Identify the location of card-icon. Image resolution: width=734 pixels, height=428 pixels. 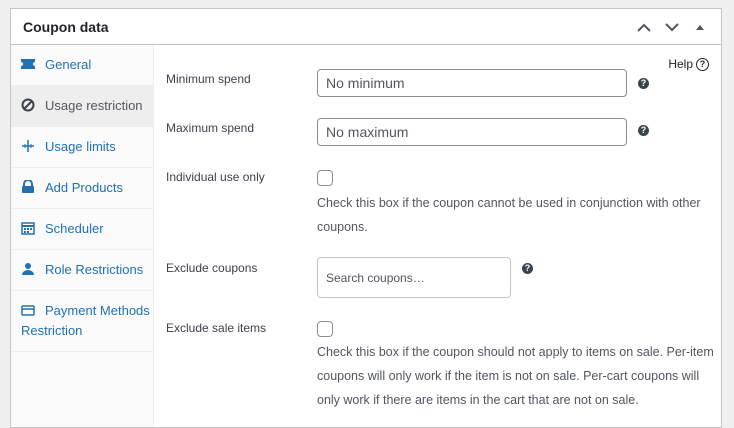
(28, 310).